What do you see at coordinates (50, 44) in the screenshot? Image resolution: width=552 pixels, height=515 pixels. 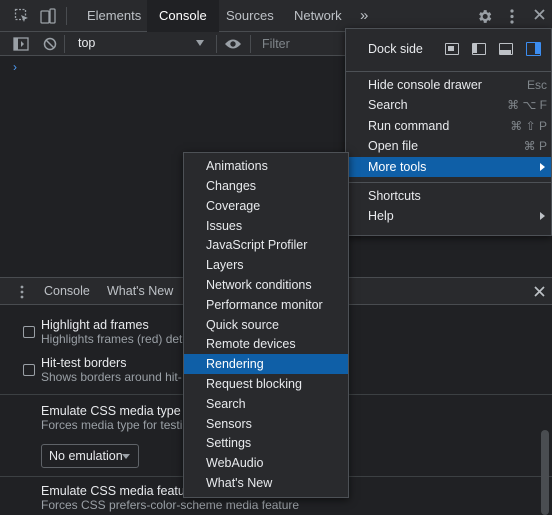 I see `clear-console-icon` at bounding box center [50, 44].